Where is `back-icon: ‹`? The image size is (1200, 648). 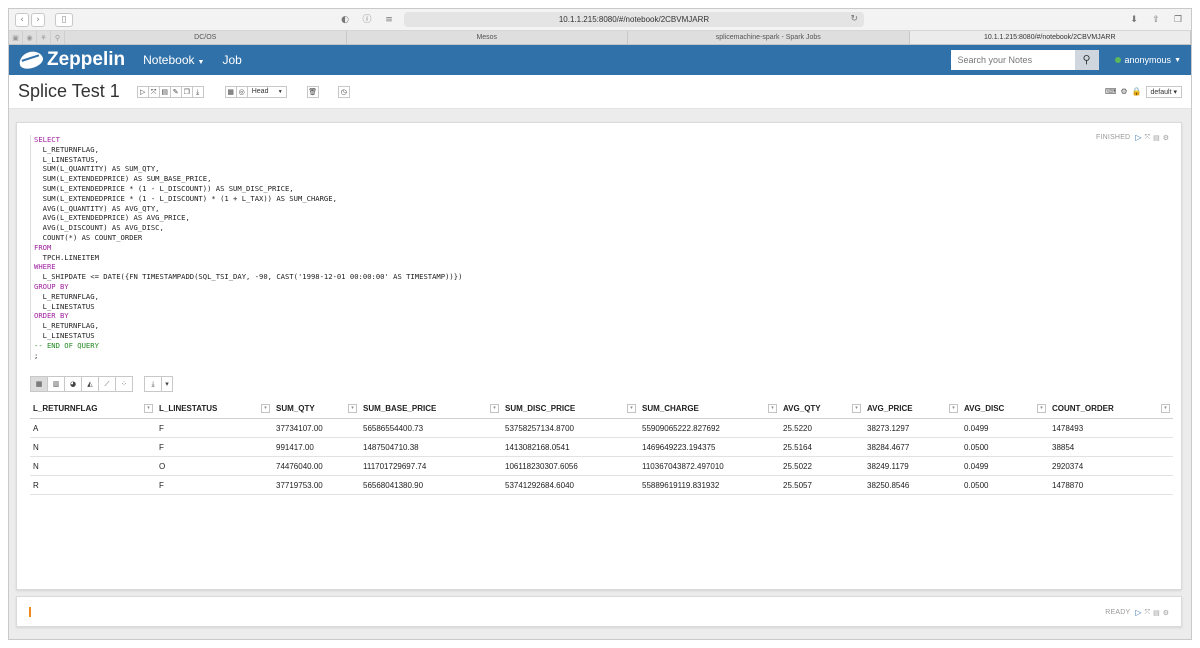
back-icon: ‹ is located at coordinates (22, 19).